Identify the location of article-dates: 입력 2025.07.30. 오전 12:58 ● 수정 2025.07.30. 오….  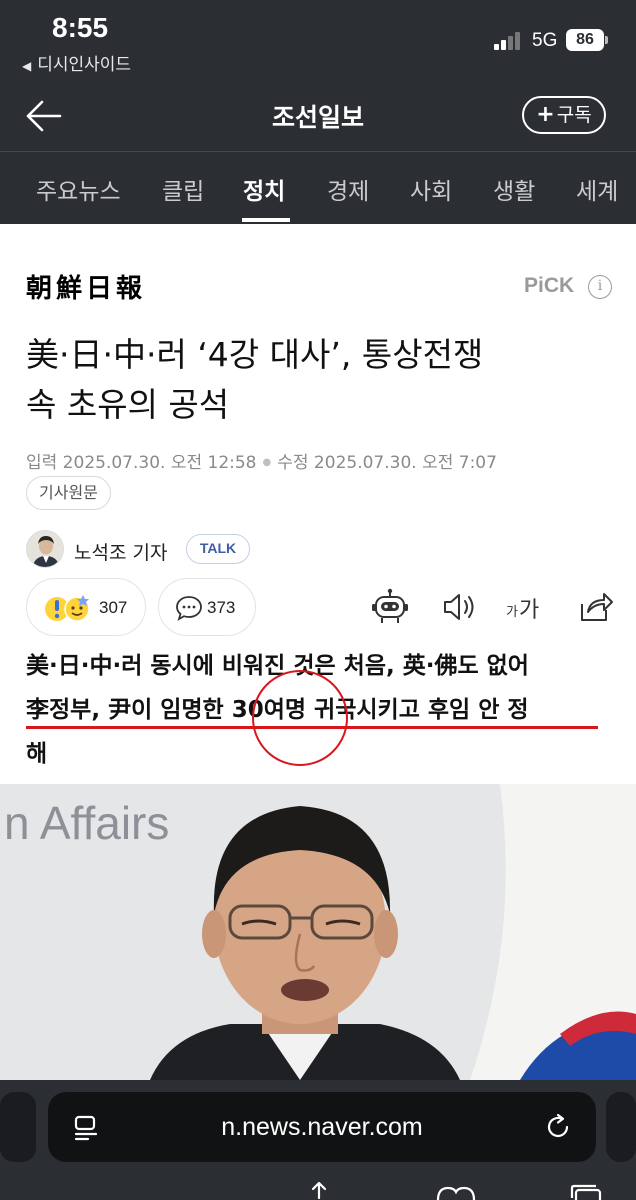
(261, 460).